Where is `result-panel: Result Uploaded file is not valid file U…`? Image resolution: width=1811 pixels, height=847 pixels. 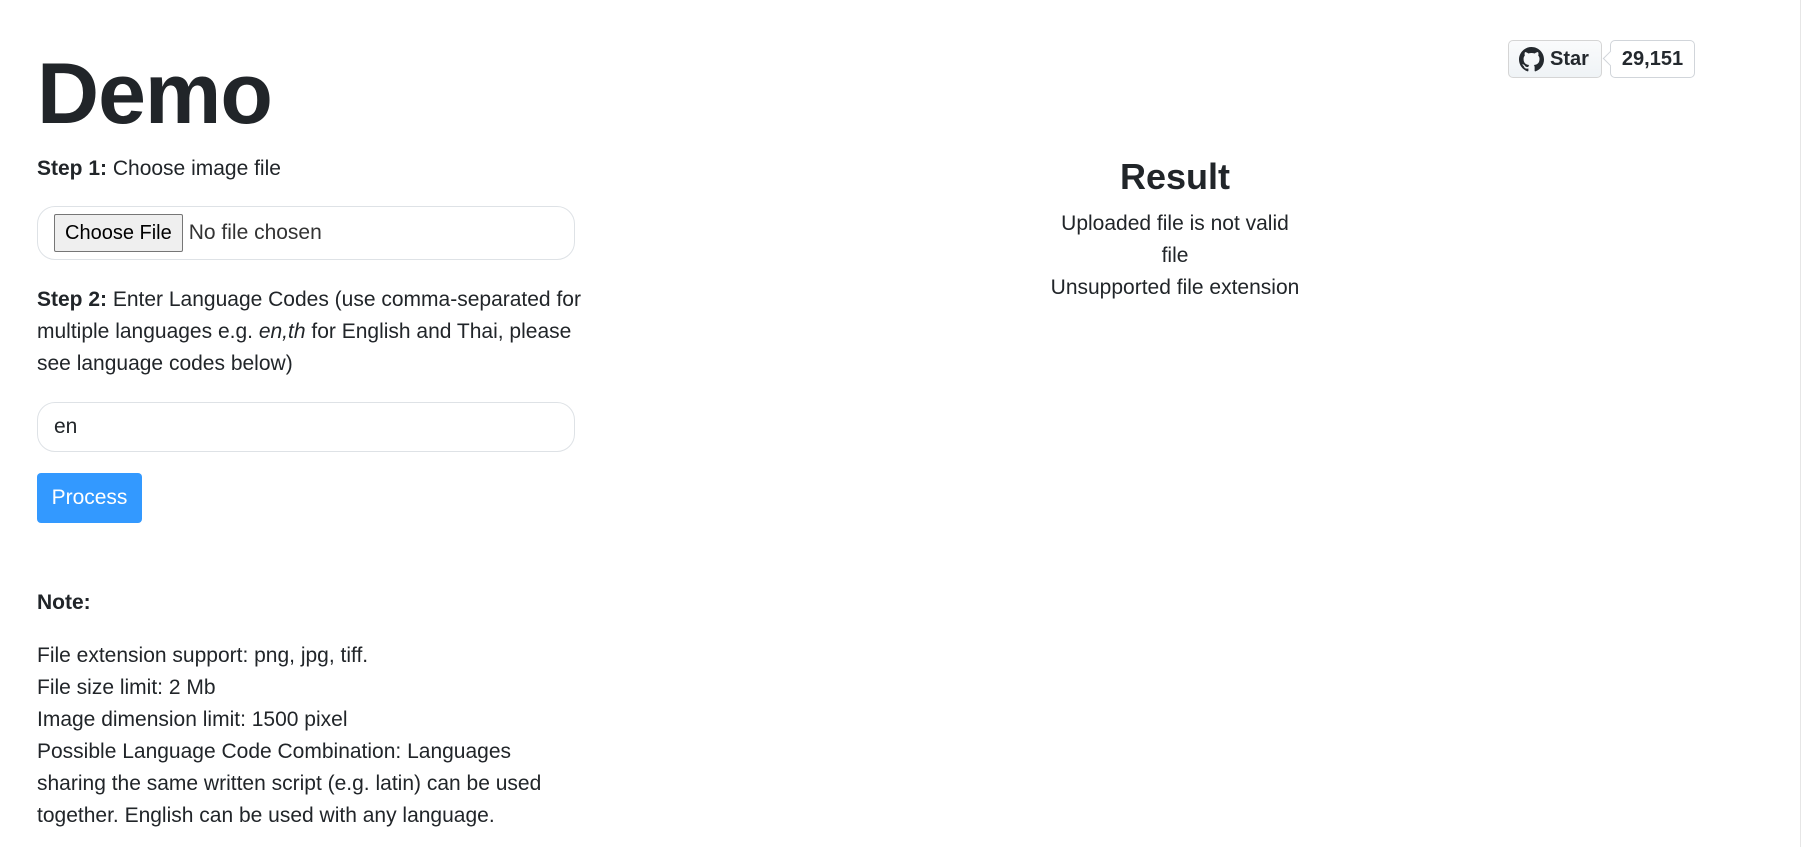
result-panel: Result Uploaded file is not valid file U… is located at coordinates (1175, 228).